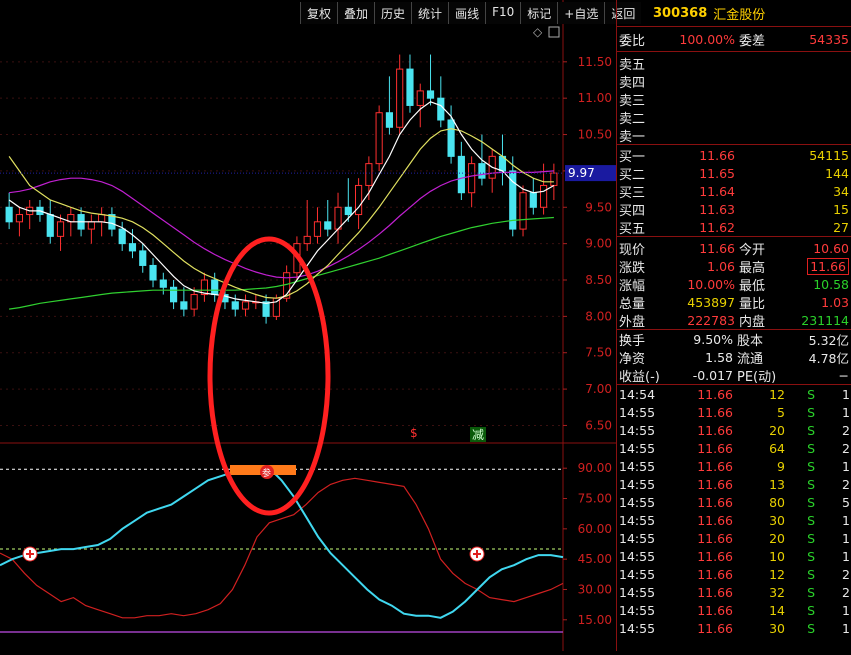 The height and width of the screenshot is (655, 851). I want to click on stat2-value-2: 5.32亿, so click(828, 340).